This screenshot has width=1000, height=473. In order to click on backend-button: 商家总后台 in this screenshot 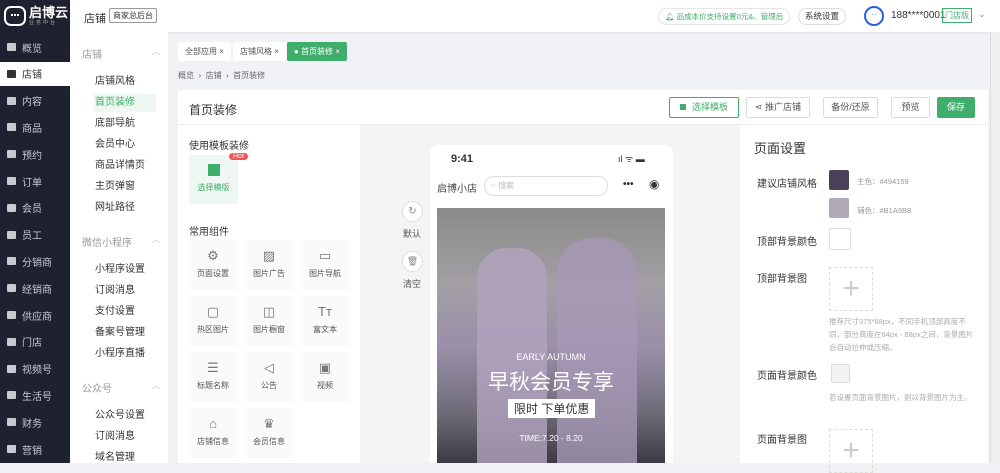, I will do `click(133, 15)`.